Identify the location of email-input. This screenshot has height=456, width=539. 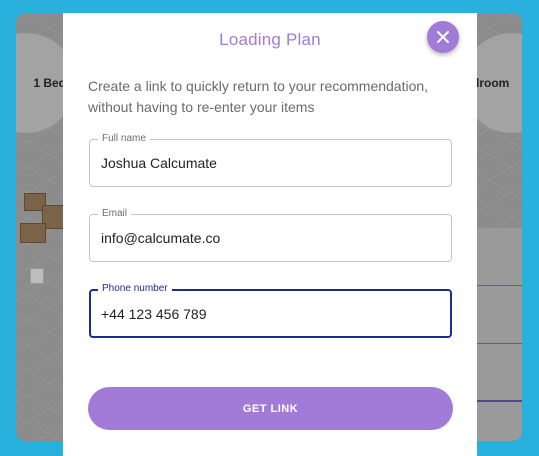
(271, 238).